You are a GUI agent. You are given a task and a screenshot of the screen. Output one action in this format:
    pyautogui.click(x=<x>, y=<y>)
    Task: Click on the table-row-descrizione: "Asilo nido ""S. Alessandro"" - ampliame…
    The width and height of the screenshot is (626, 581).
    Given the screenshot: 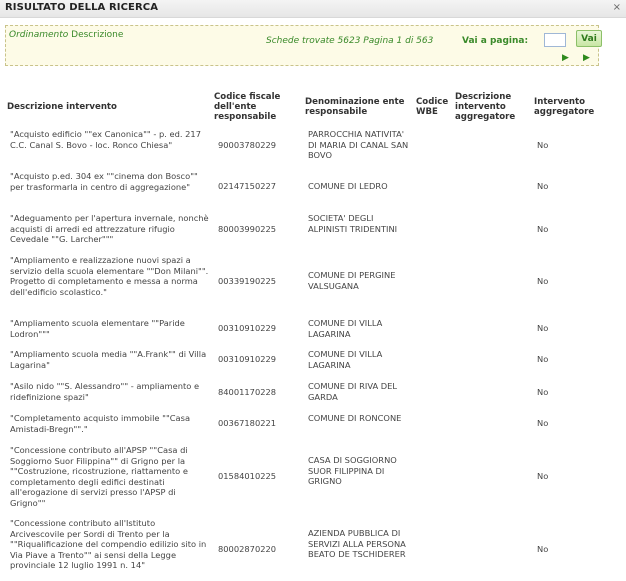 What is the action you would take?
    pyautogui.click(x=105, y=391)
    